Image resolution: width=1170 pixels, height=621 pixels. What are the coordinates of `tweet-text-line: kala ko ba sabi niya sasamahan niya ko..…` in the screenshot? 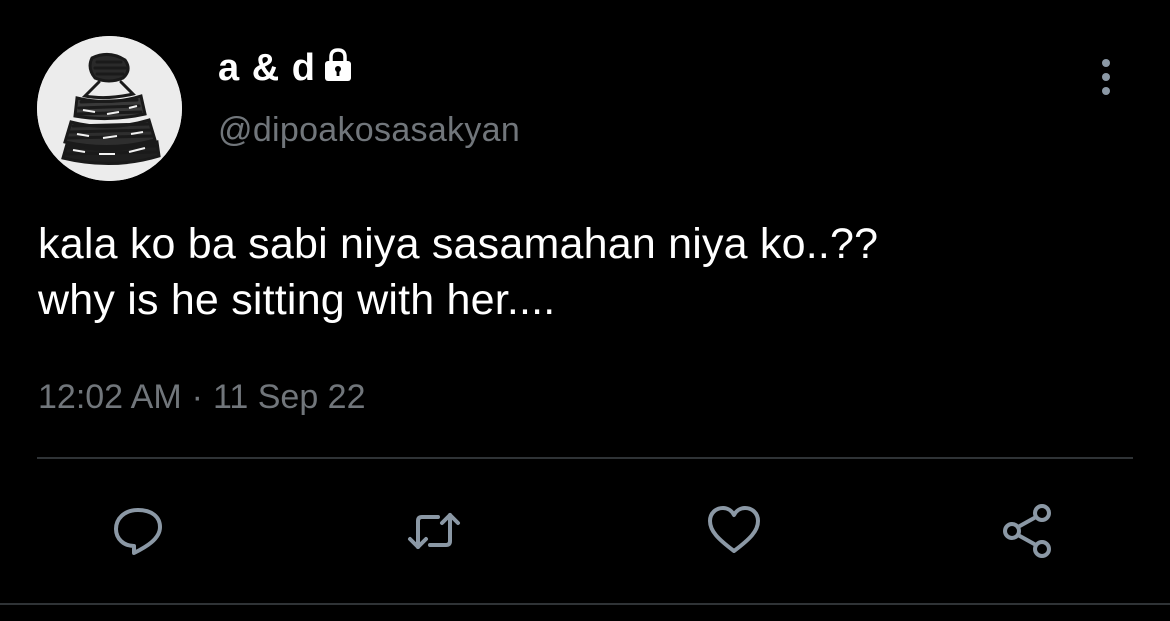 It's located at (458, 244).